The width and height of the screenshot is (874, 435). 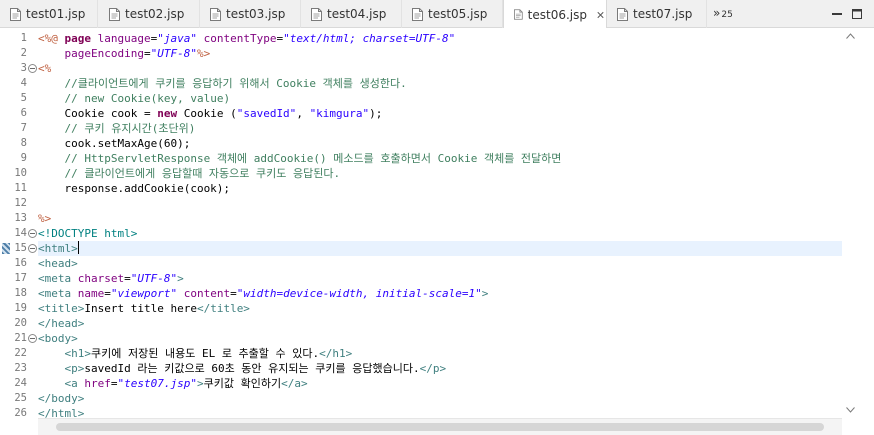 I want to click on code-line: pageEncoding="UTF-8"%>, so click(x=440, y=53).